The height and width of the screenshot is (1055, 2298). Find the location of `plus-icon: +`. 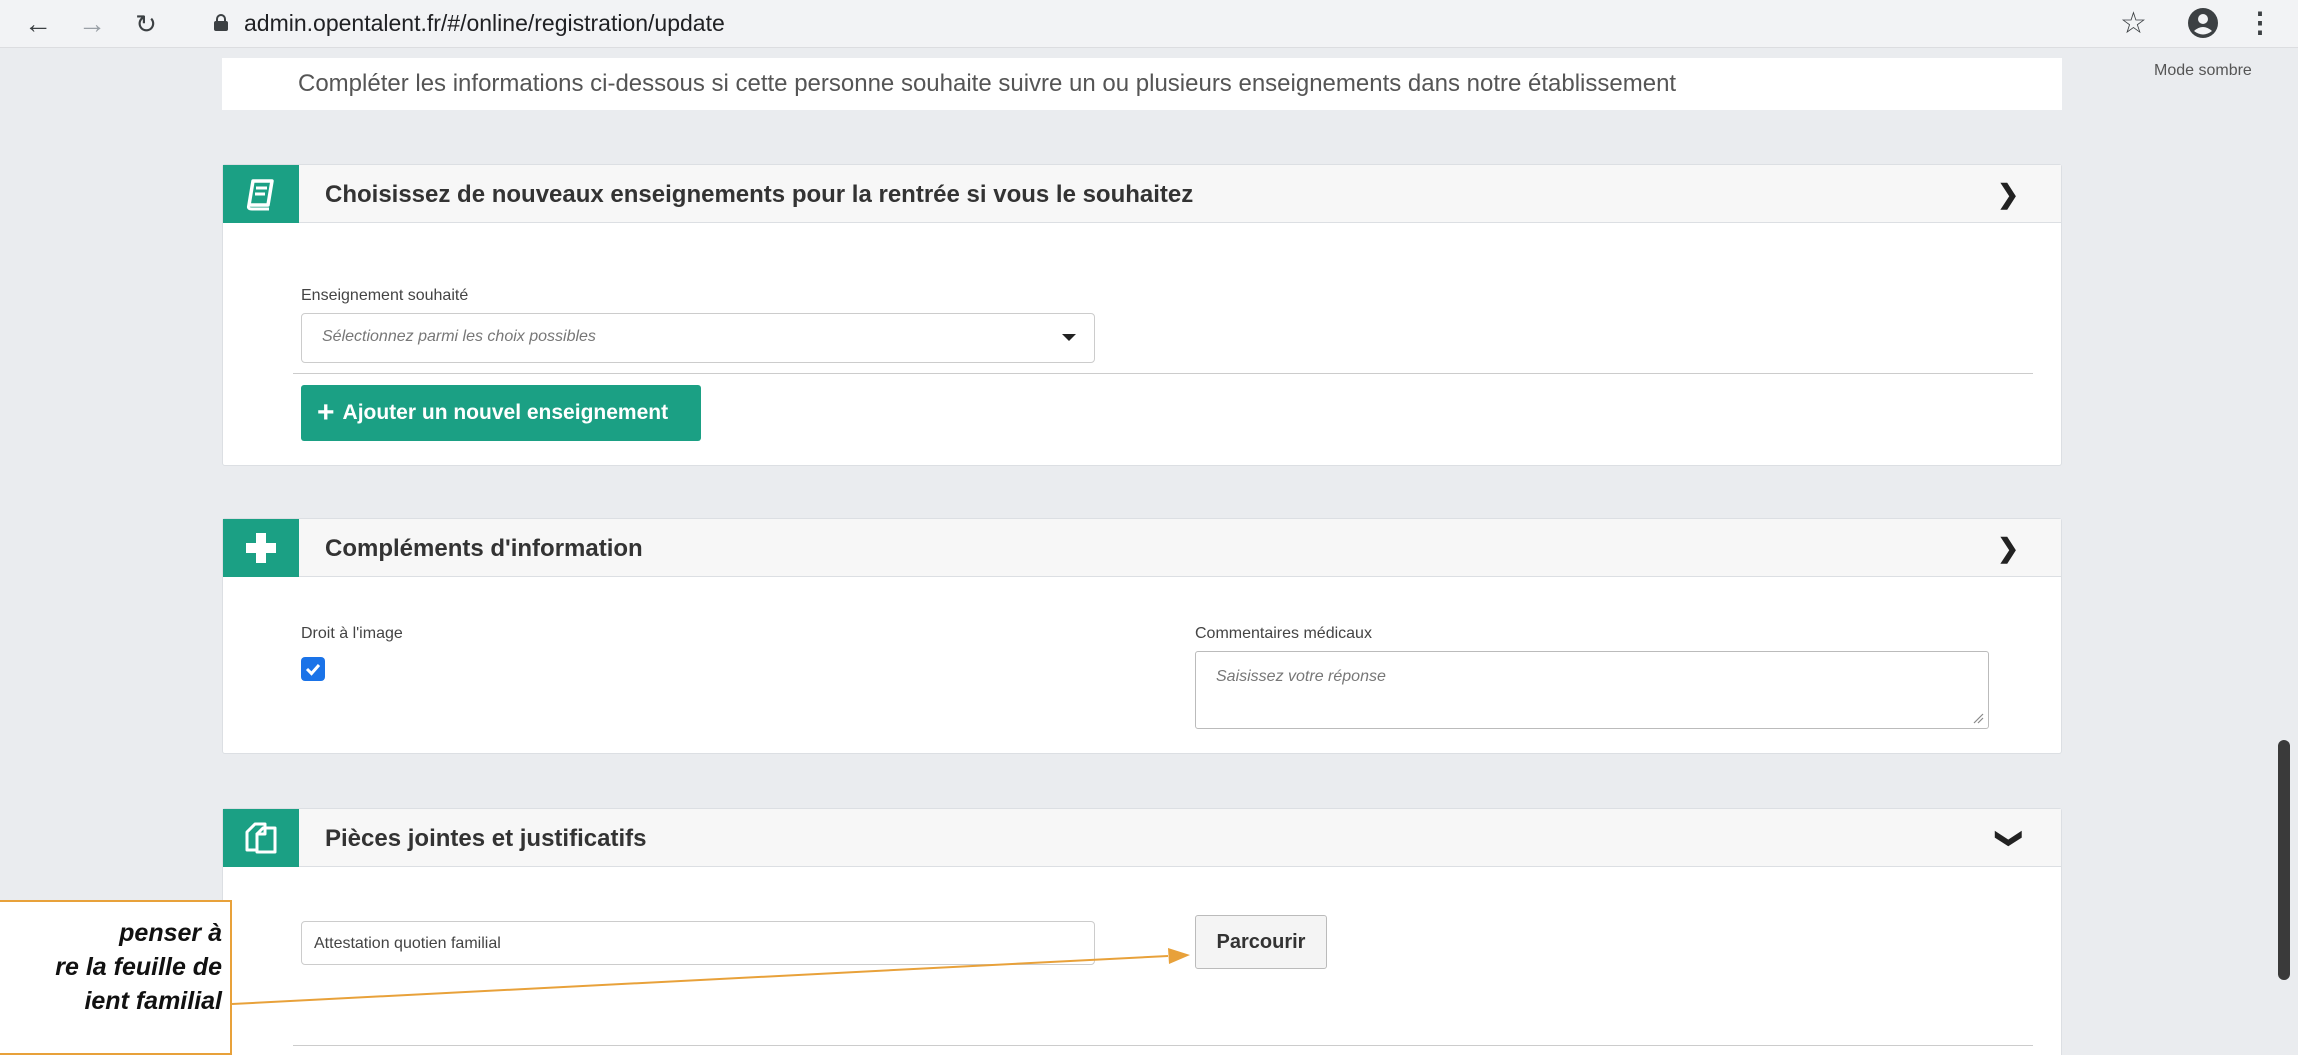

plus-icon: + is located at coordinates (326, 412).